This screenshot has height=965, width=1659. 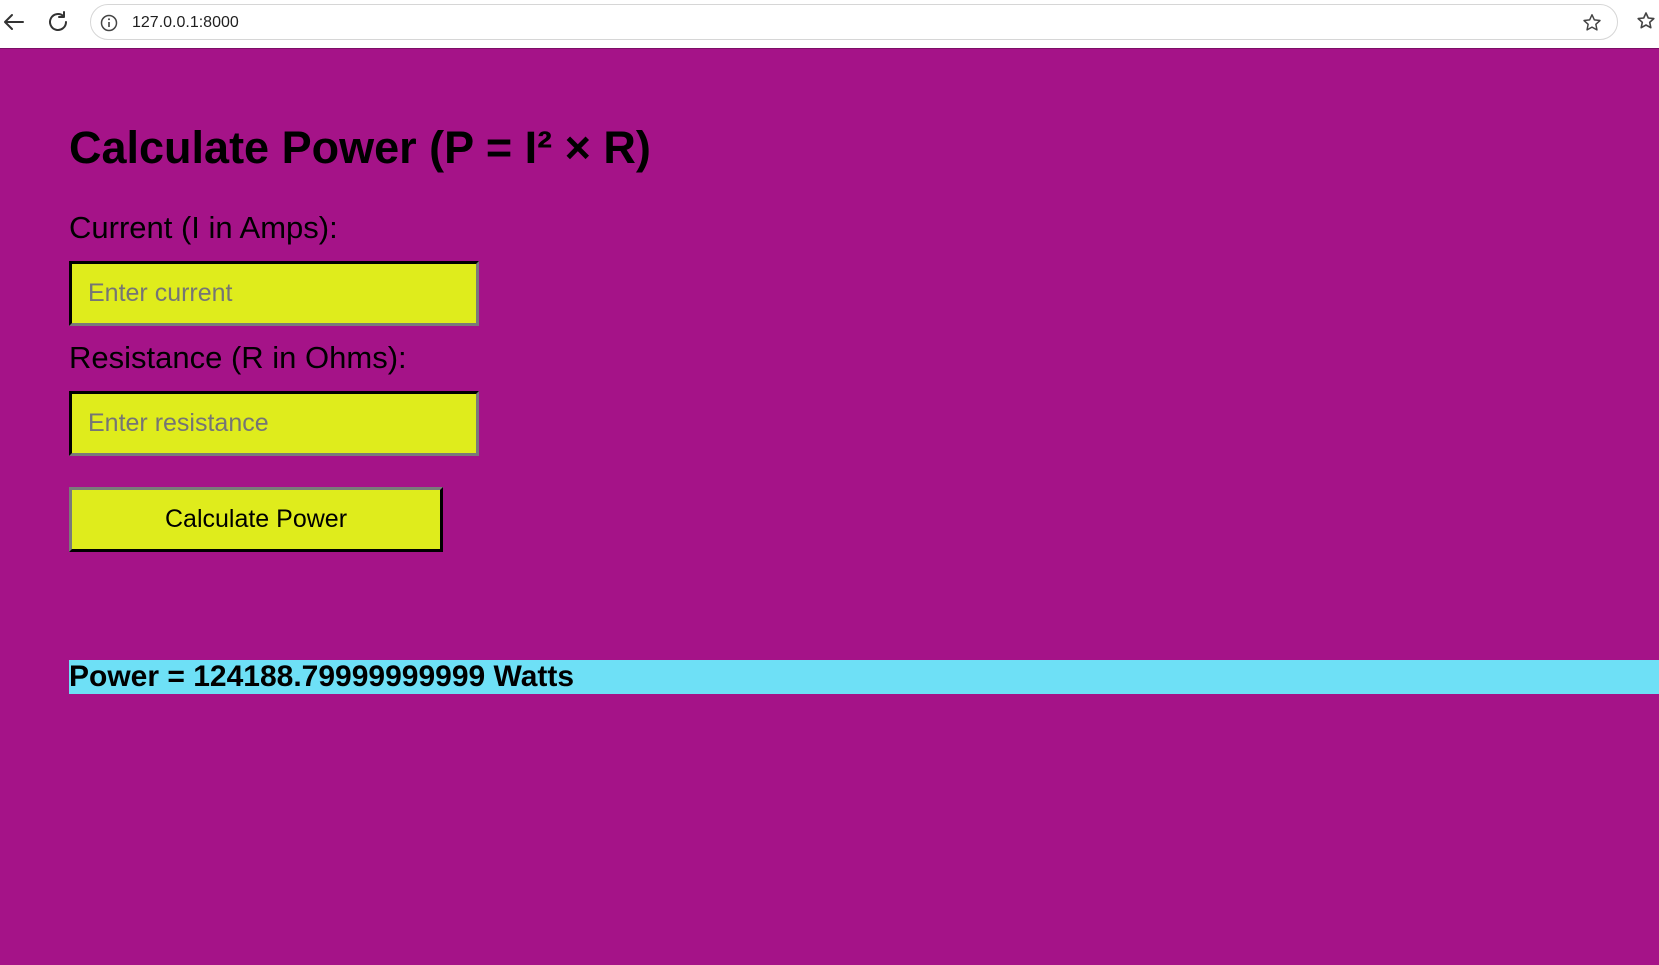 I want to click on resistance-label: Resistance (R in Ohms):, so click(x=238, y=357).